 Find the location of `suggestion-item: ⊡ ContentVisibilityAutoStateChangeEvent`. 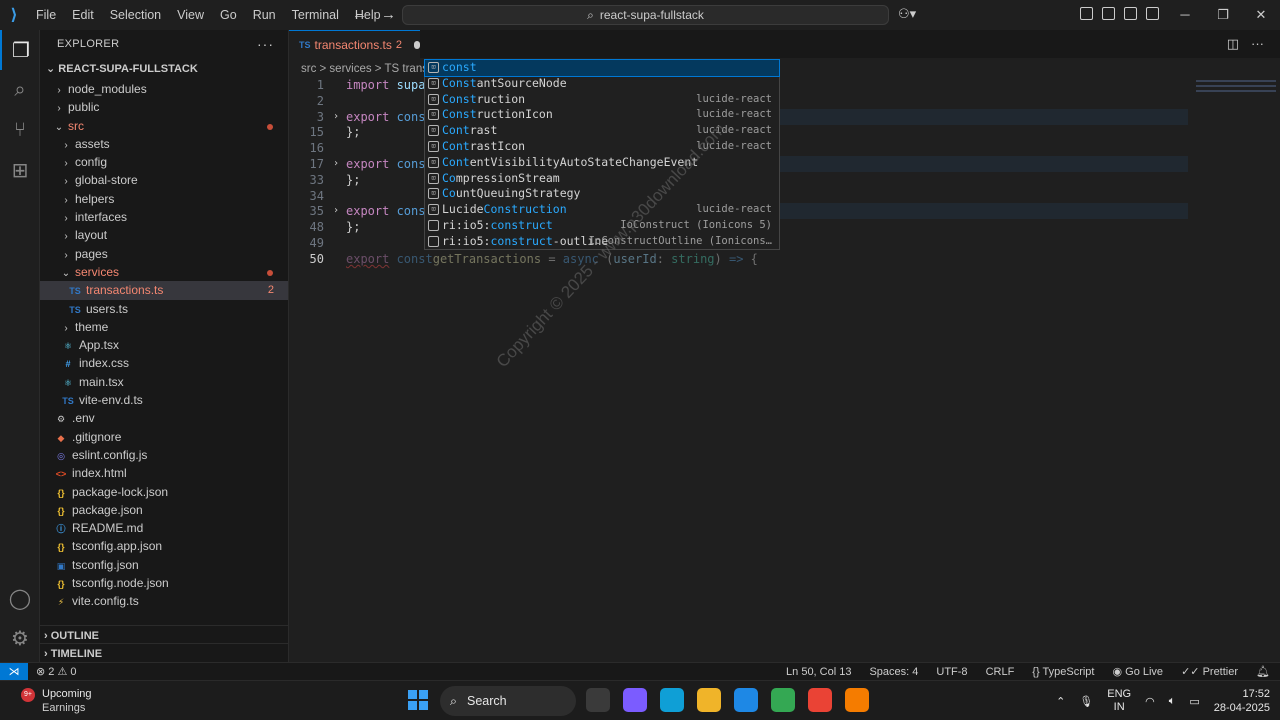

suggestion-item: ⊡ ContentVisibilityAutoStateChangeEvent is located at coordinates (602, 163).